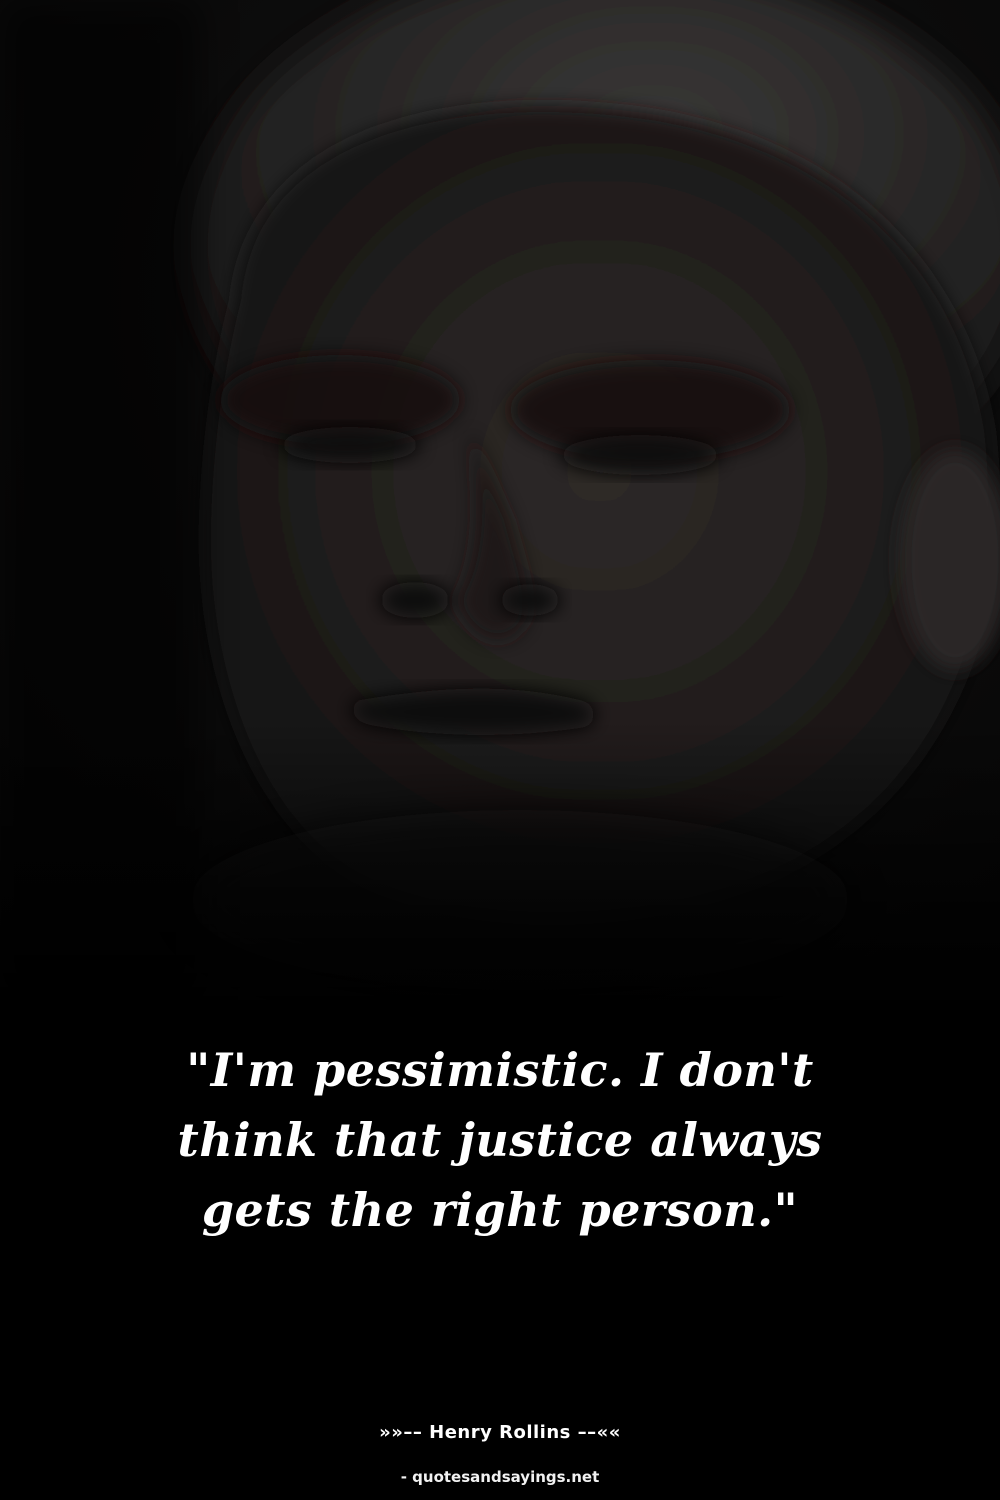 Image resolution: width=1000 pixels, height=1500 pixels. What do you see at coordinates (500, 1432) in the screenshot?
I see `author-attribution: »»–– Henry Rollins ––««` at bounding box center [500, 1432].